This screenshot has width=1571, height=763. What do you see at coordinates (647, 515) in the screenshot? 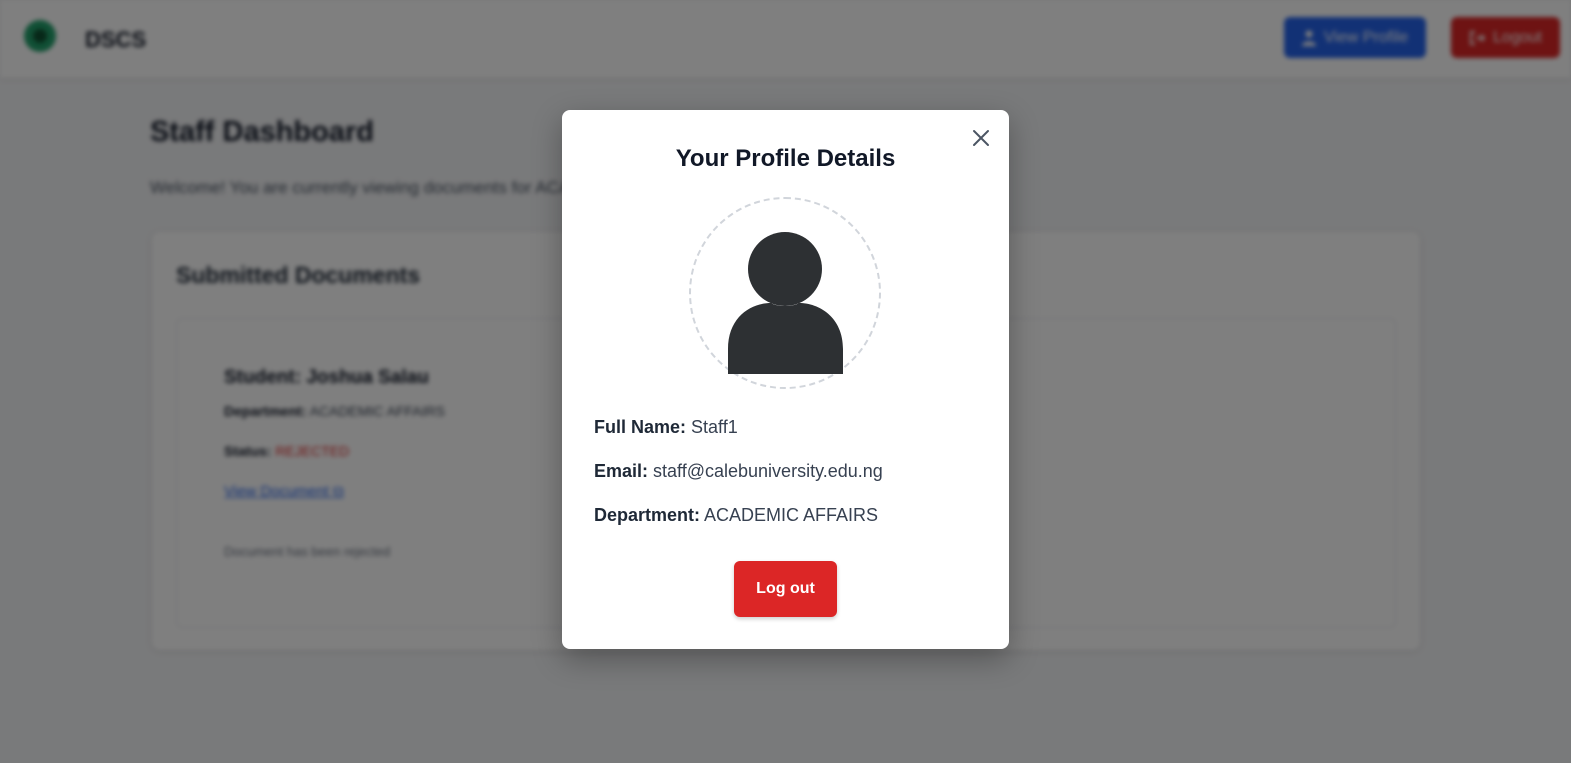
I see `department-label: Department:` at bounding box center [647, 515].